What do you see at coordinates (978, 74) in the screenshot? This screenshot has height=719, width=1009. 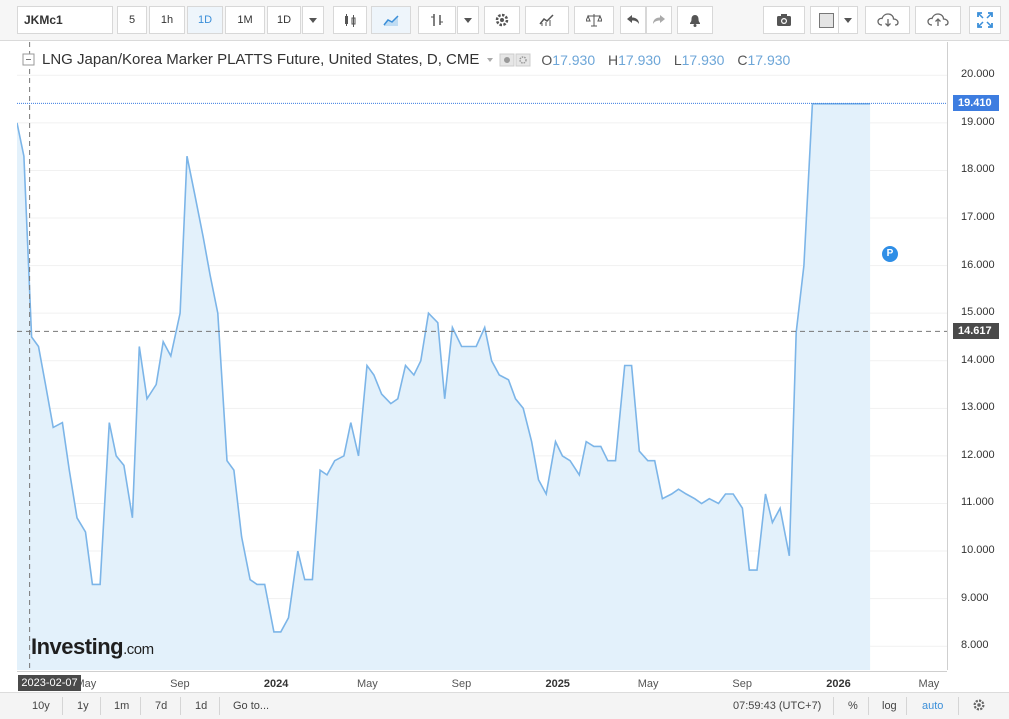 I see `y-tick-label: 20.000` at bounding box center [978, 74].